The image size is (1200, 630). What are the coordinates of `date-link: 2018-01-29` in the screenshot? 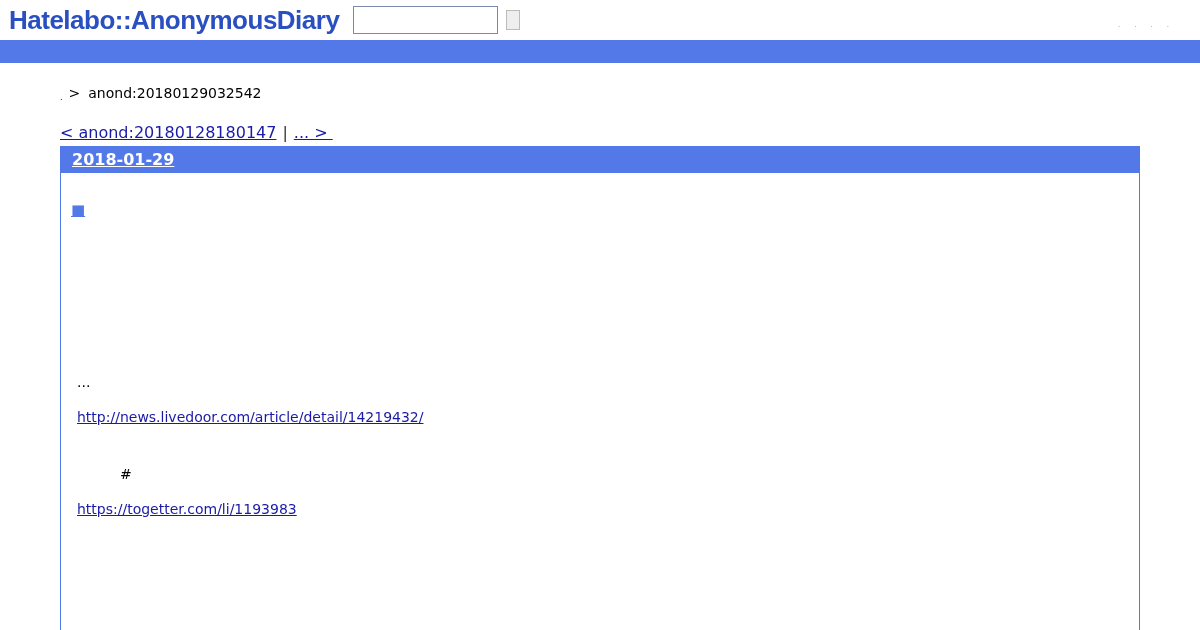 It's located at (123, 160).